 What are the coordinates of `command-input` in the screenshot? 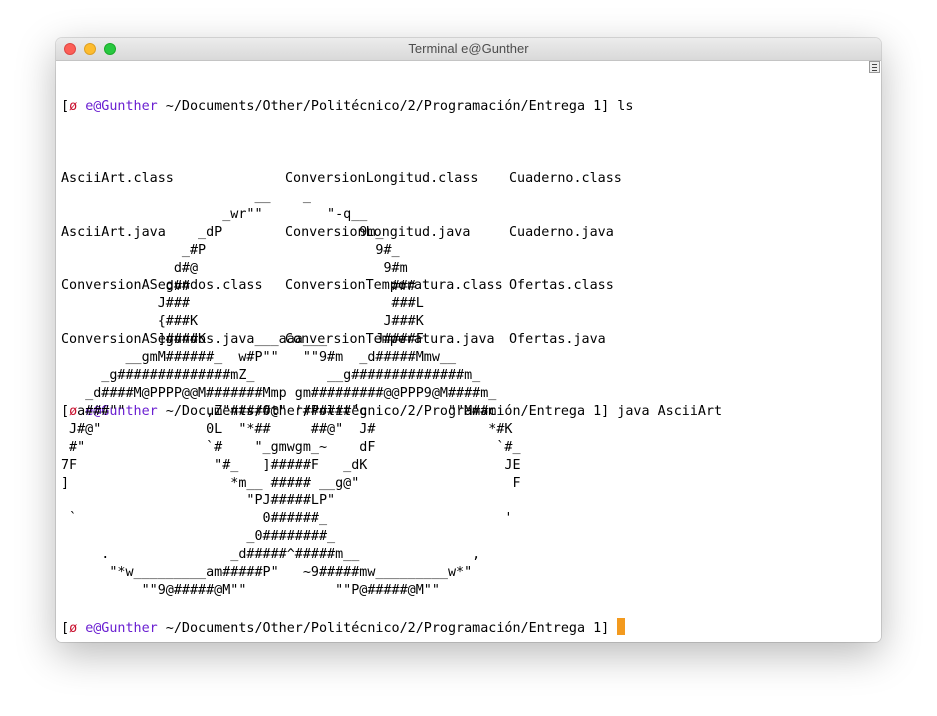 It's located at (613, 628).